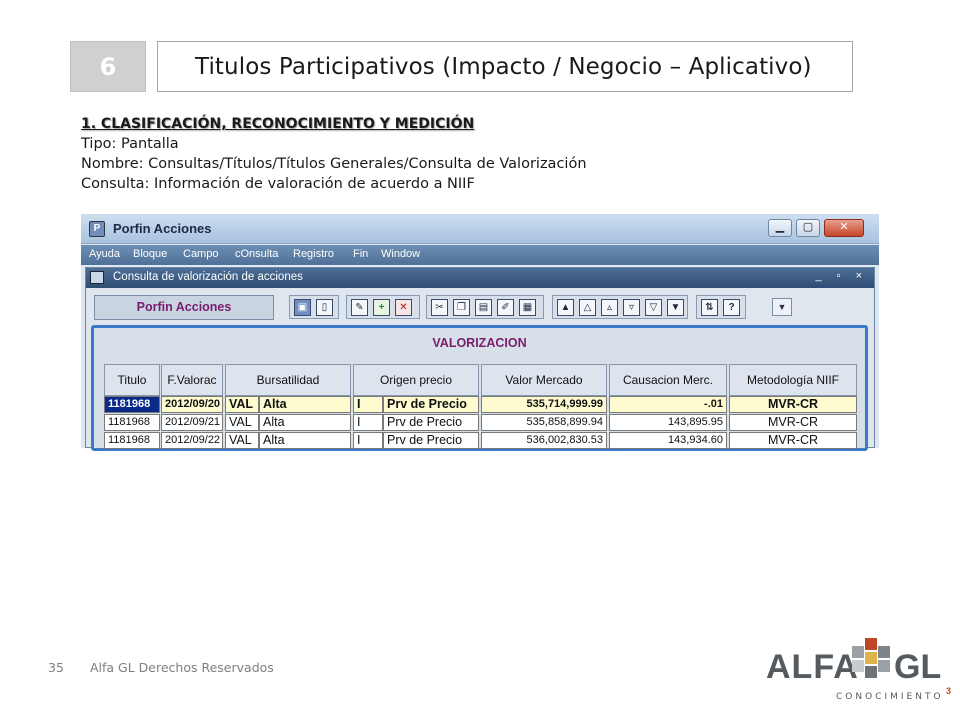  I want to click on section-number-box: 6, so click(108, 66).